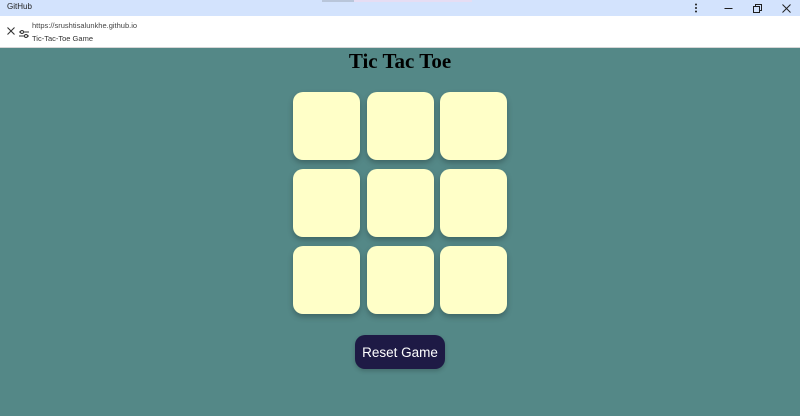 This screenshot has height=416, width=800. I want to click on restore-button, so click(757, 8).